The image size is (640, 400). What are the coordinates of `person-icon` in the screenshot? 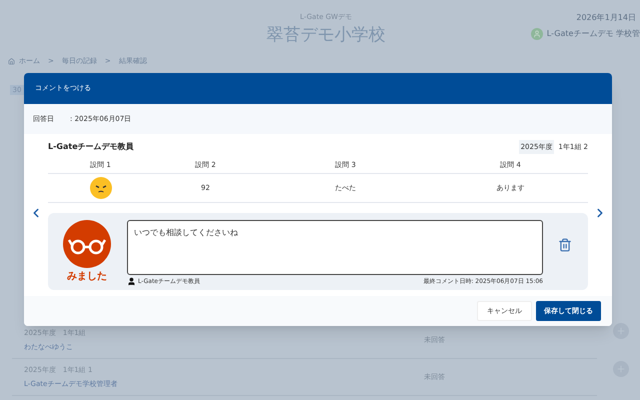 It's located at (131, 281).